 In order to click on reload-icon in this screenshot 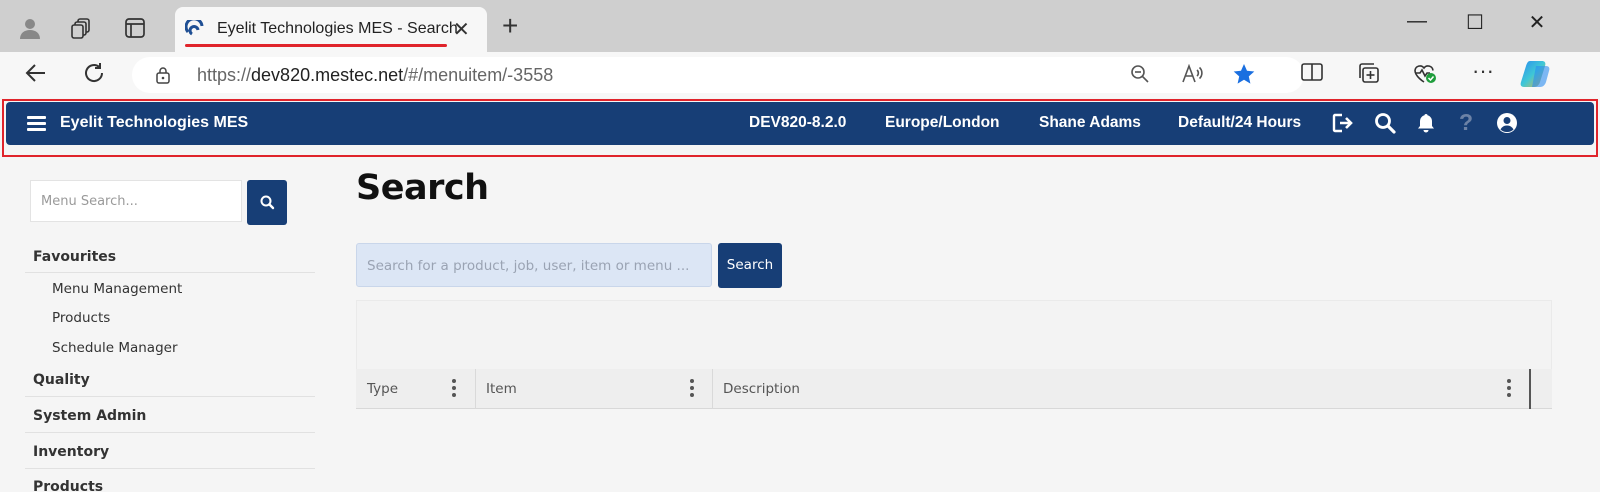, I will do `click(94, 76)`.